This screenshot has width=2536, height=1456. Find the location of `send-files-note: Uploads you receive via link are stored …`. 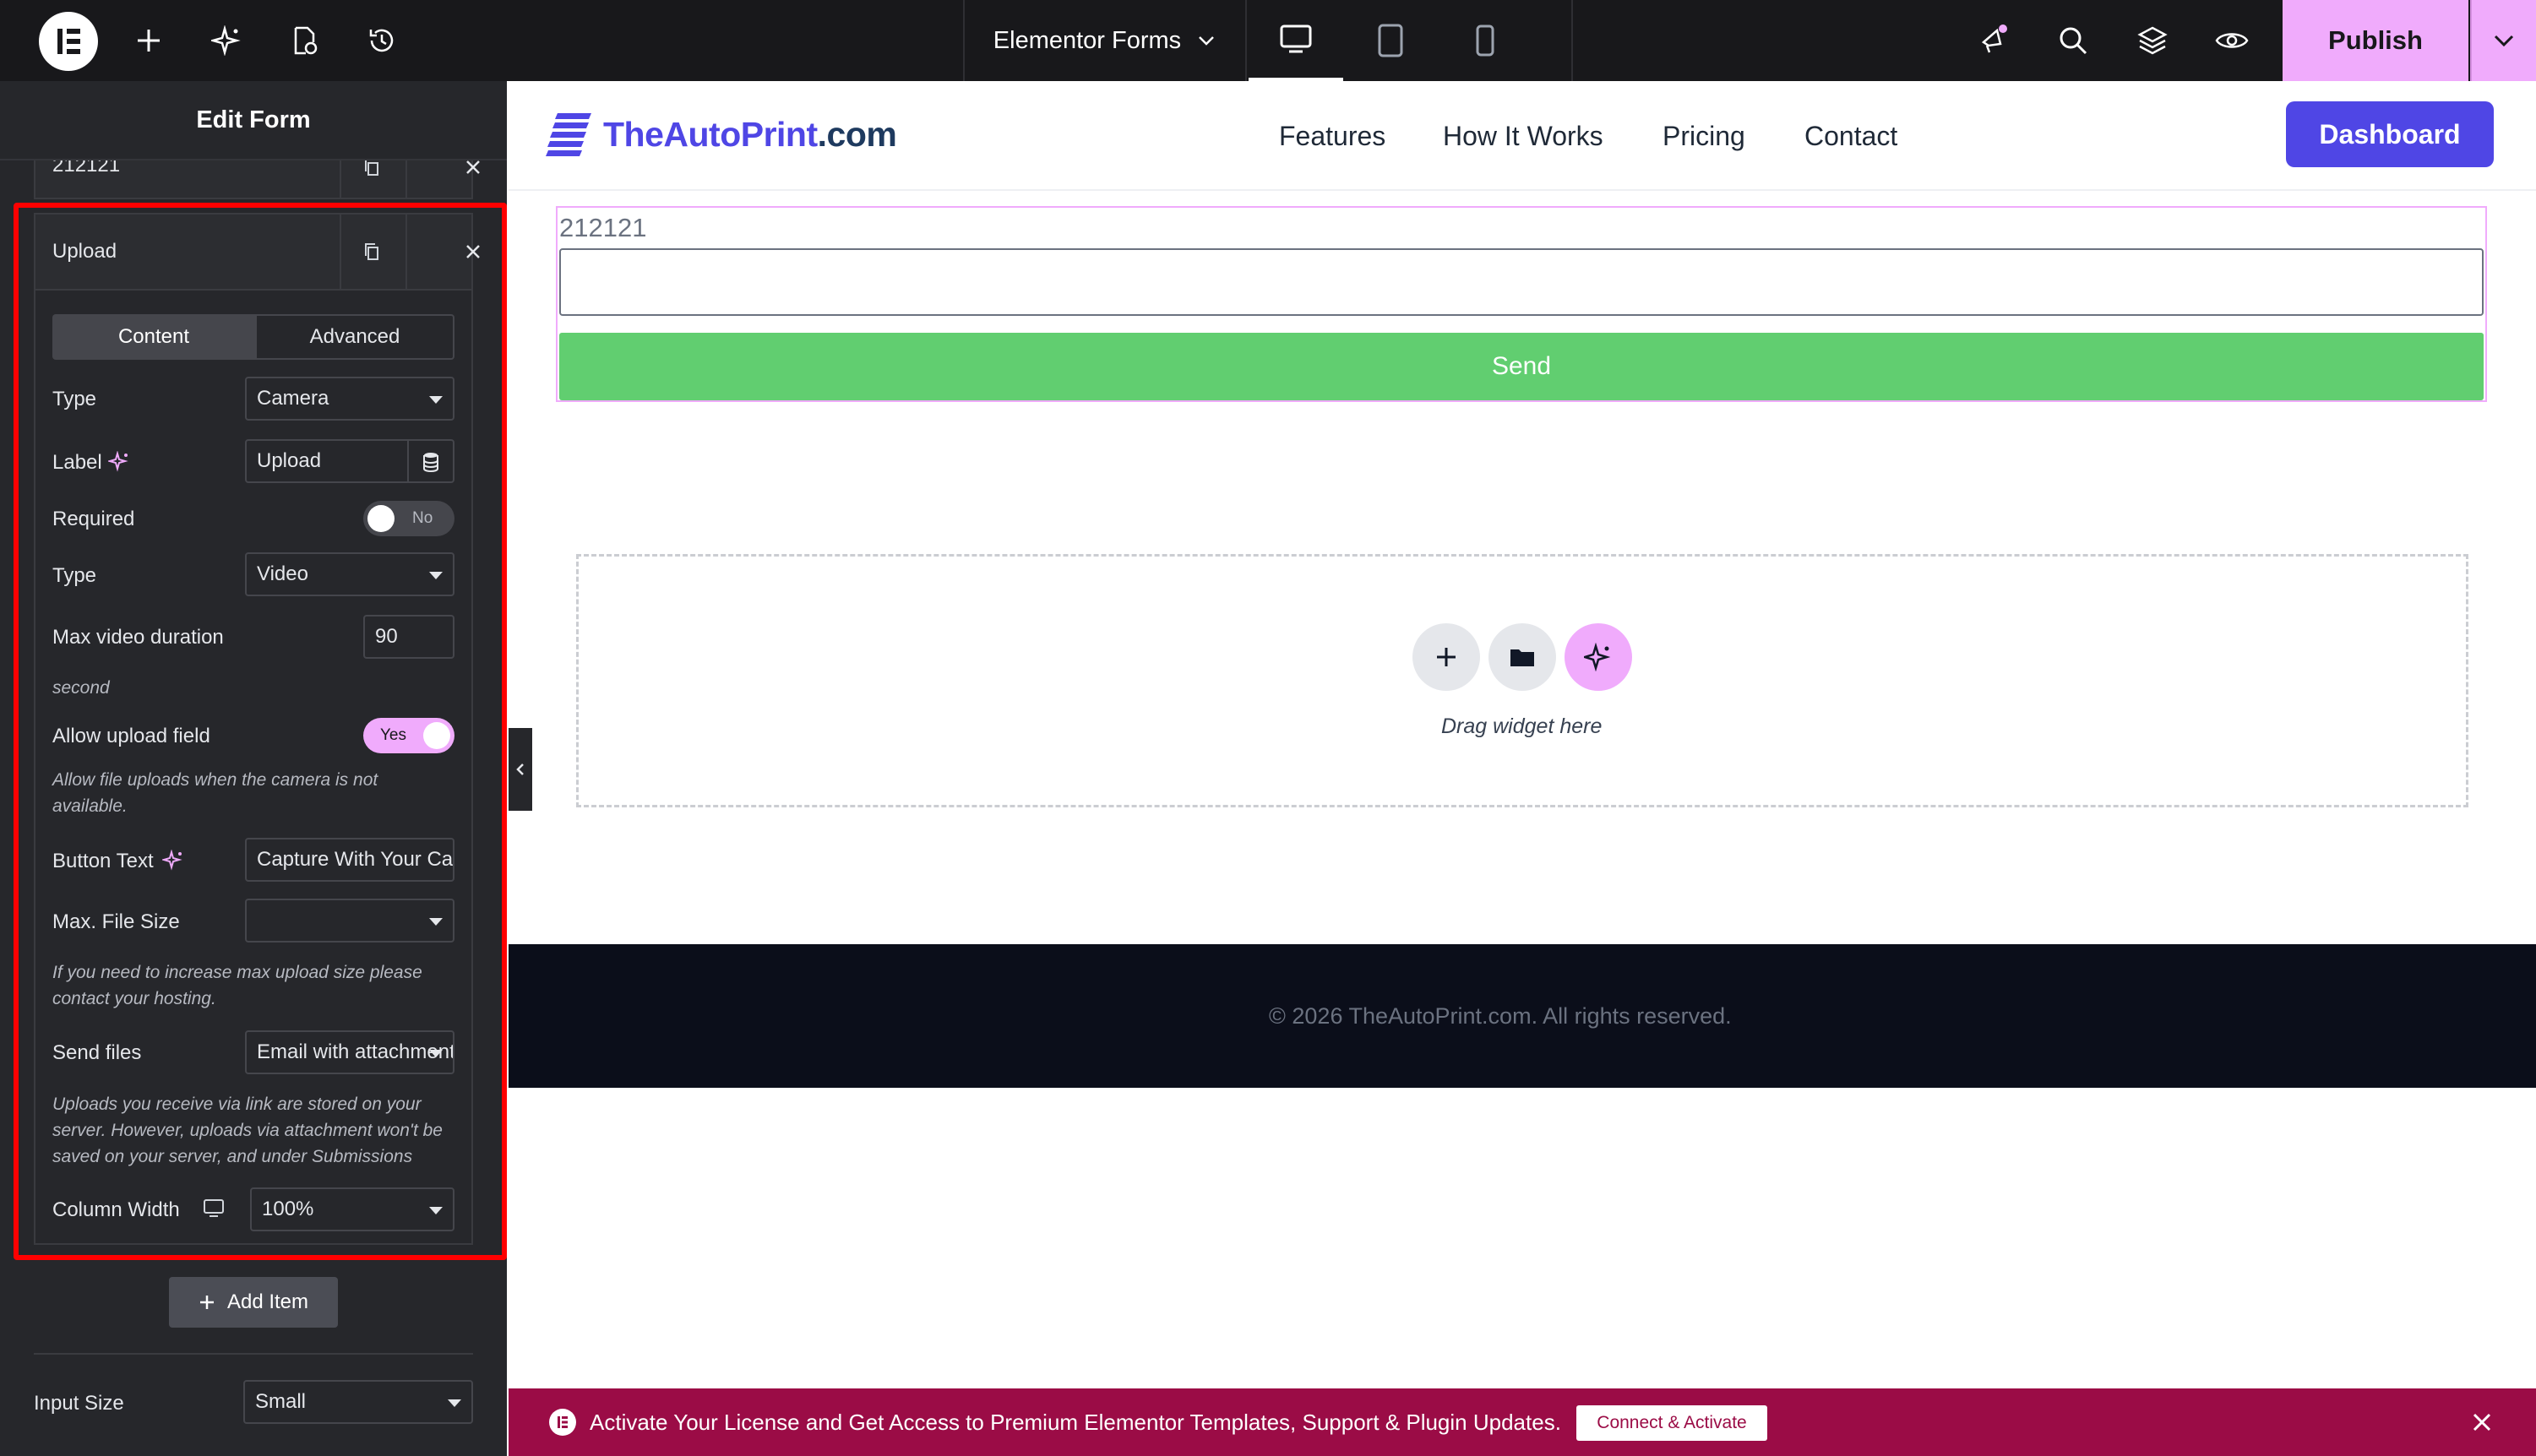

send-files-note: Uploads you receive via link are stored … is located at coordinates (247, 1131).